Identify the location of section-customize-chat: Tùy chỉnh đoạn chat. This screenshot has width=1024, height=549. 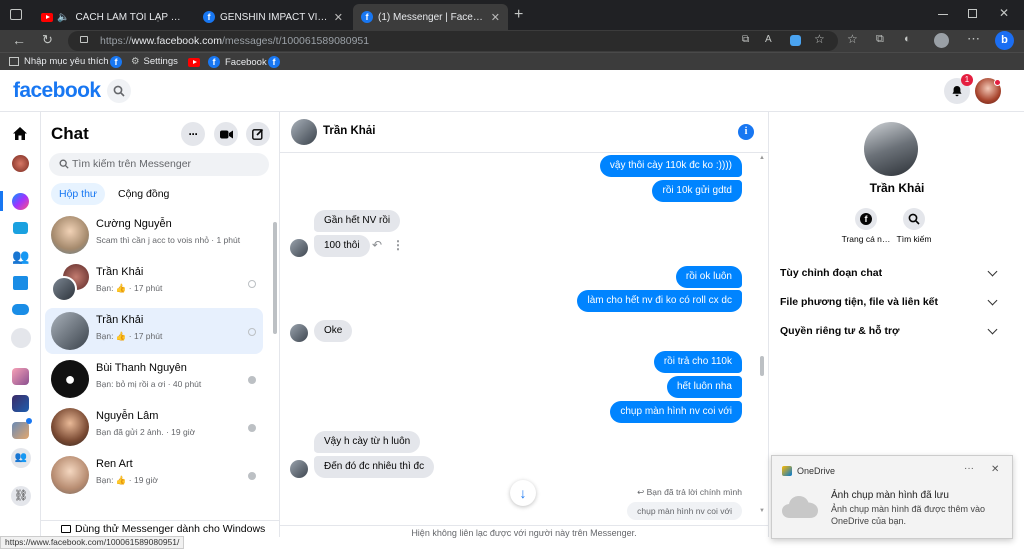
(831, 273).